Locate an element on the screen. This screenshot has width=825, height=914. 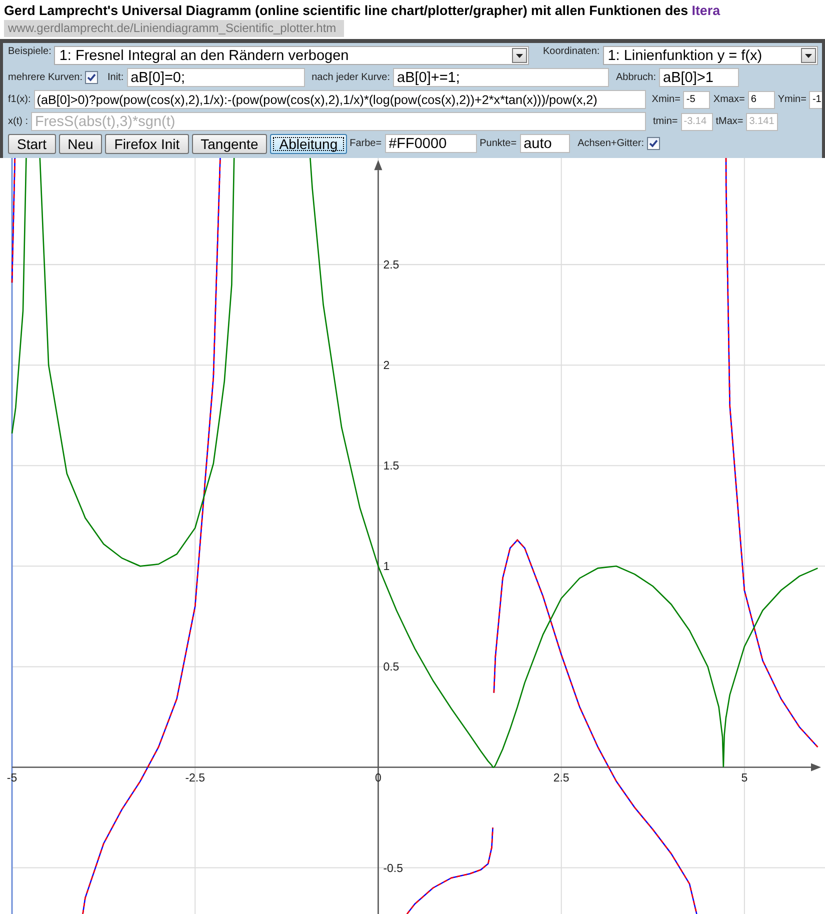
dropdown: 1: Fresnel Integral an den Rändern verbogen is located at coordinates (292, 55).